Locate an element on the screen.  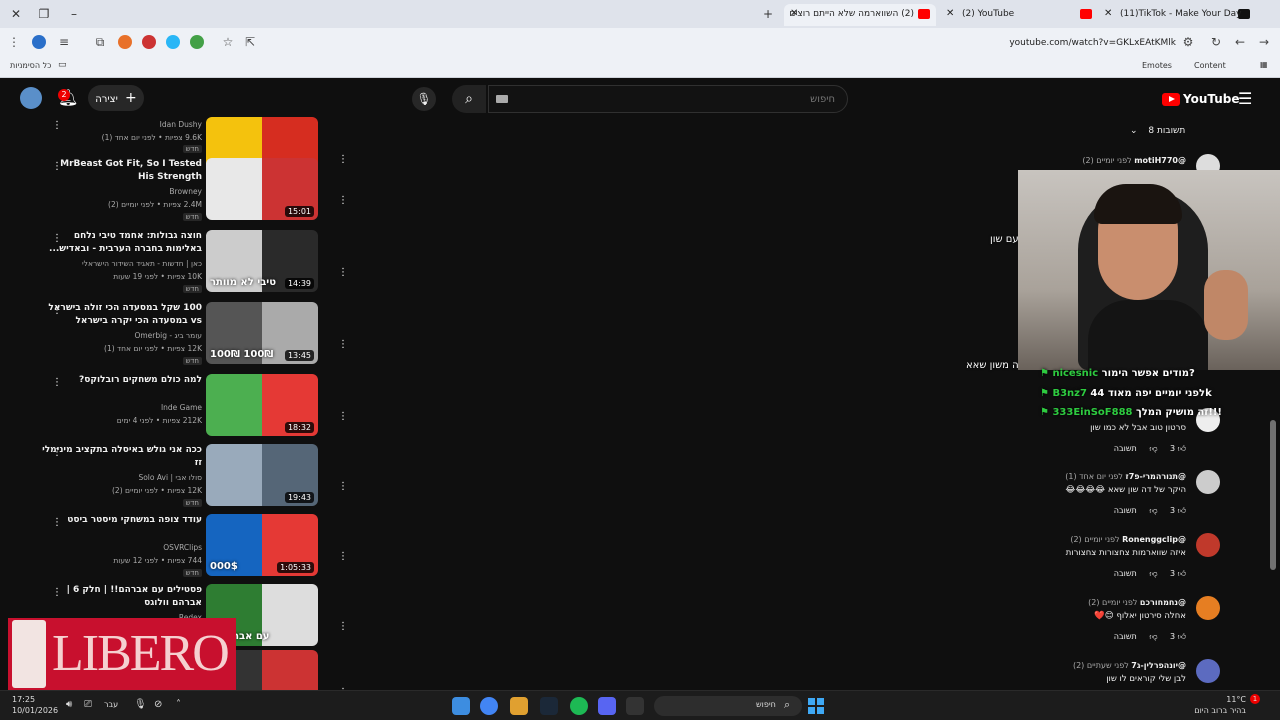
video-thumbnail: 19:43 is located at coordinates (262, 475).